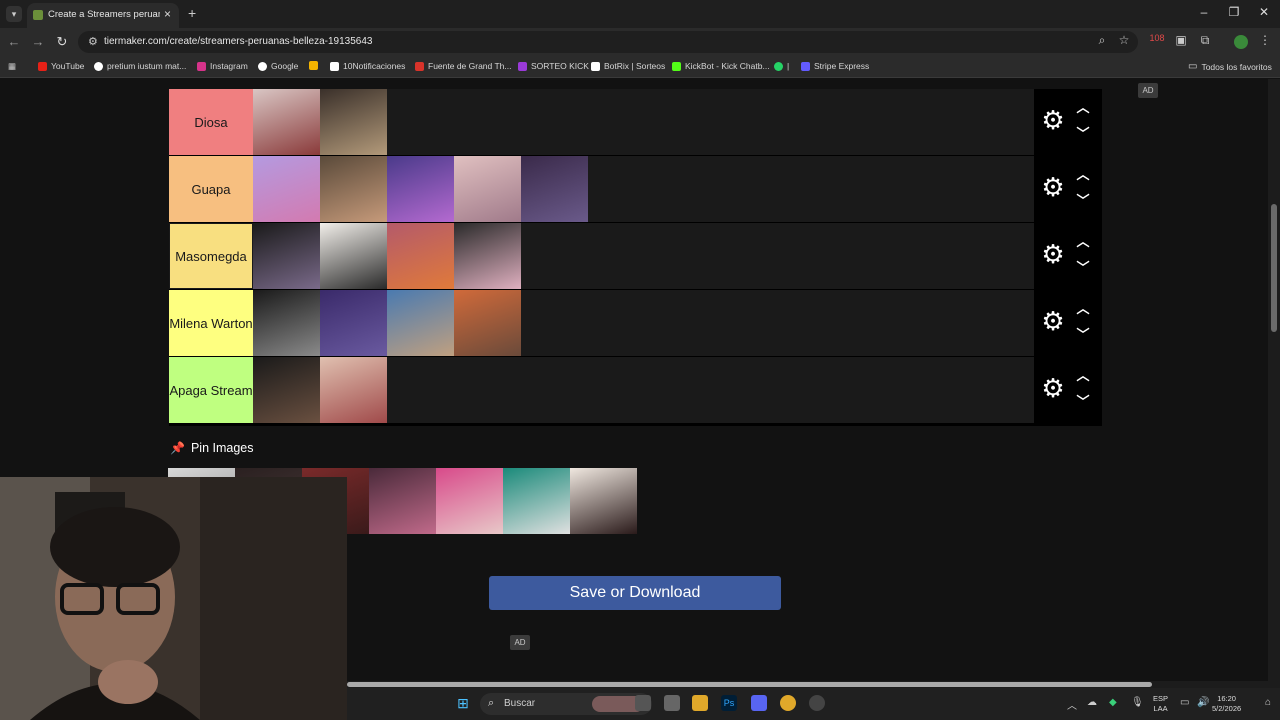 Image resolution: width=1280 pixels, height=720 pixels. I want to click on microphone-icon: 🎙, so click(1137, 702).